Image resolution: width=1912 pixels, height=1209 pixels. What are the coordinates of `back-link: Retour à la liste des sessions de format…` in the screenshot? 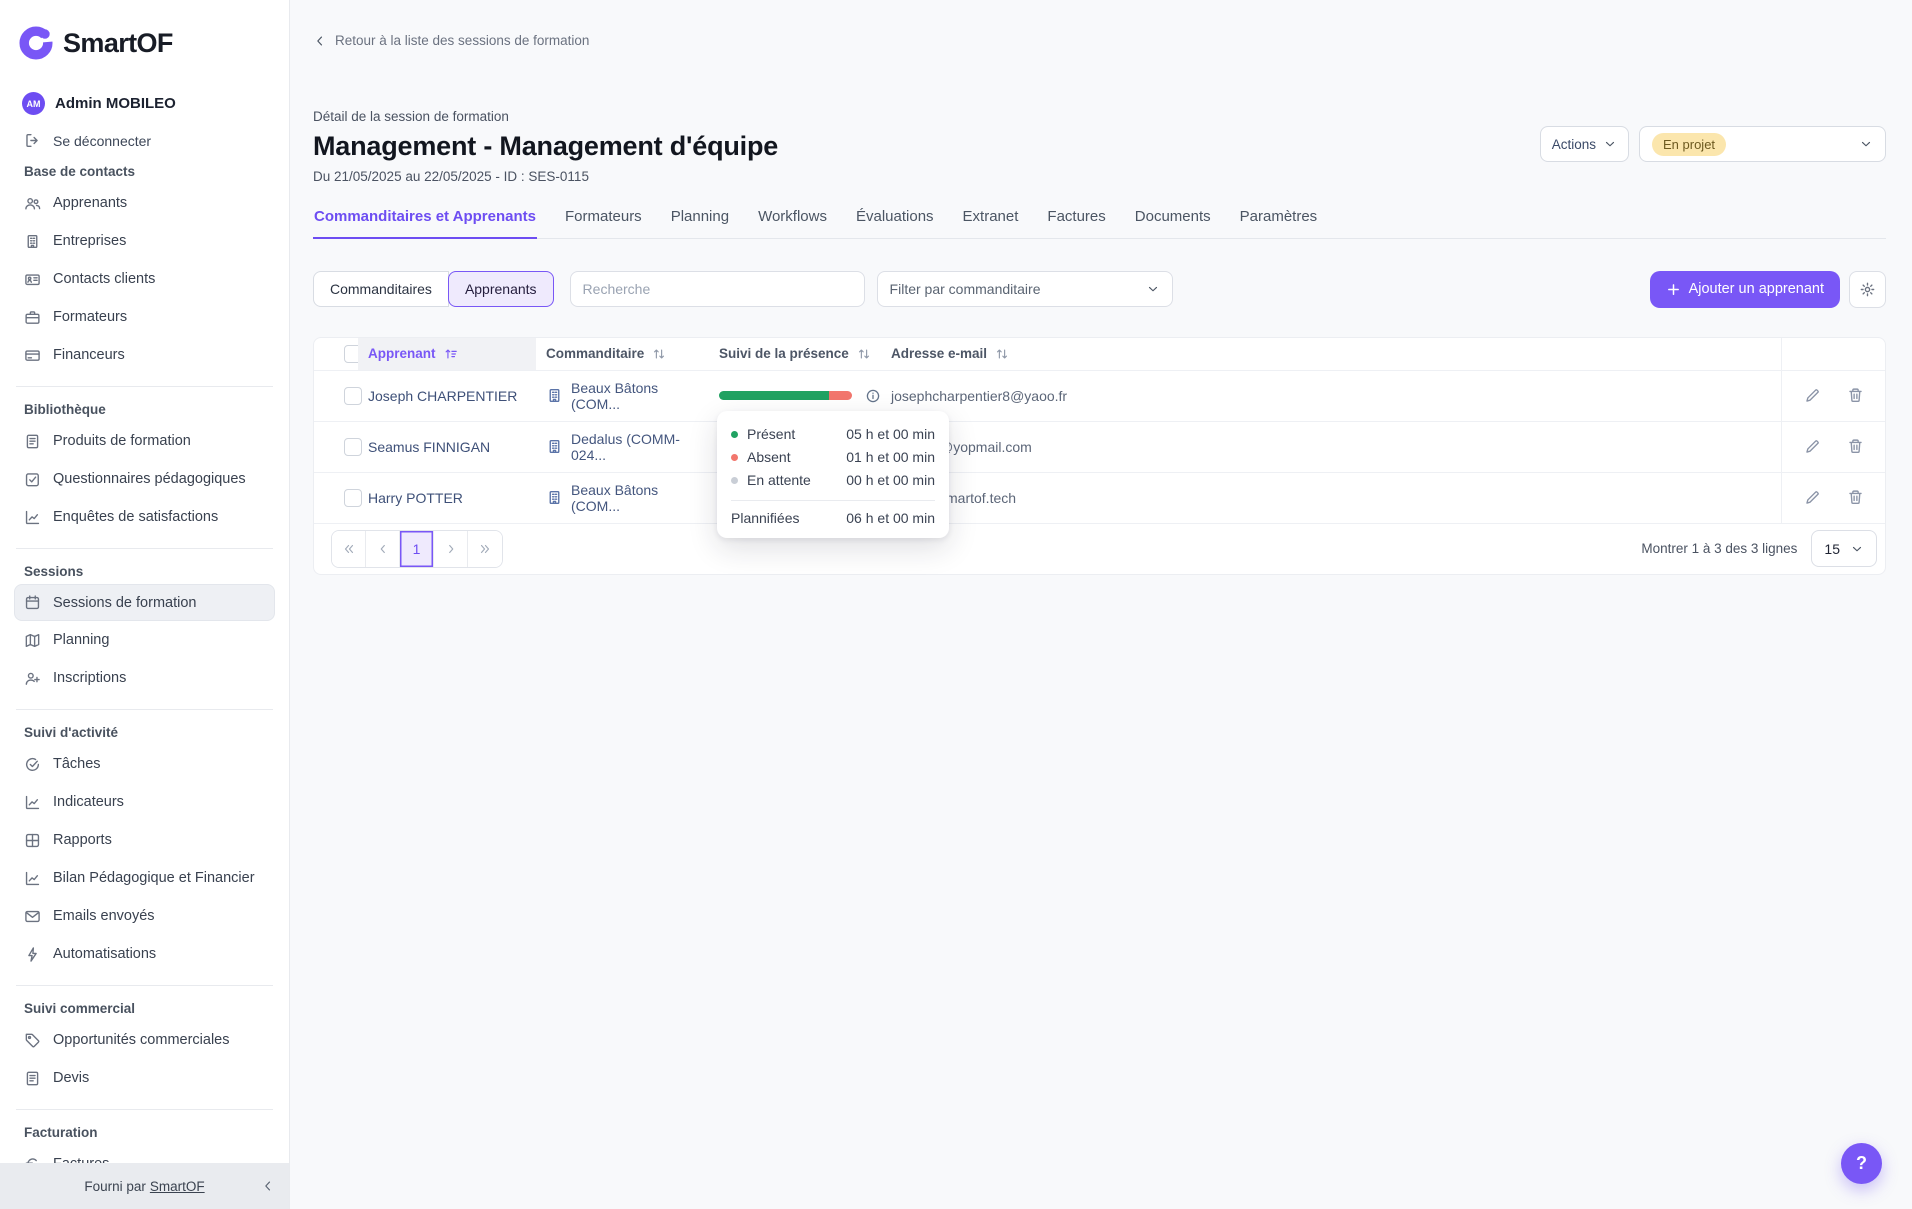 It's located at (451, 40).